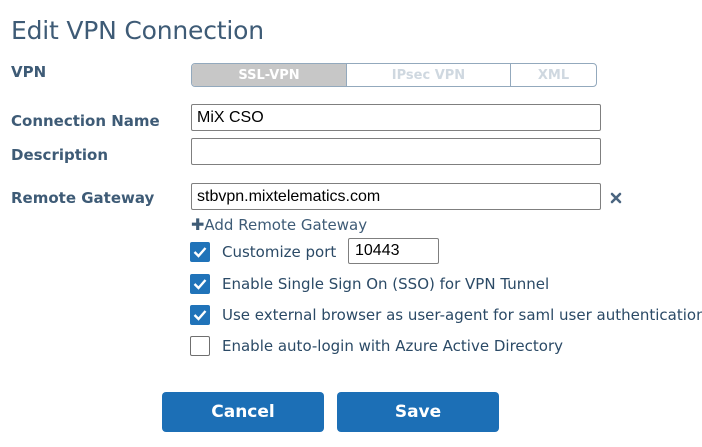  I want to click on azure-autologin-checkbox, so click(200, 345).